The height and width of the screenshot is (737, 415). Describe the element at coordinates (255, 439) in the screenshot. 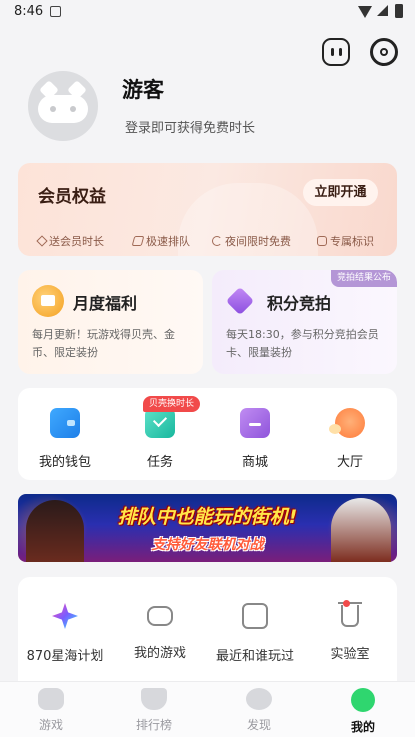

I see `shop-entry: 商城` at that location.